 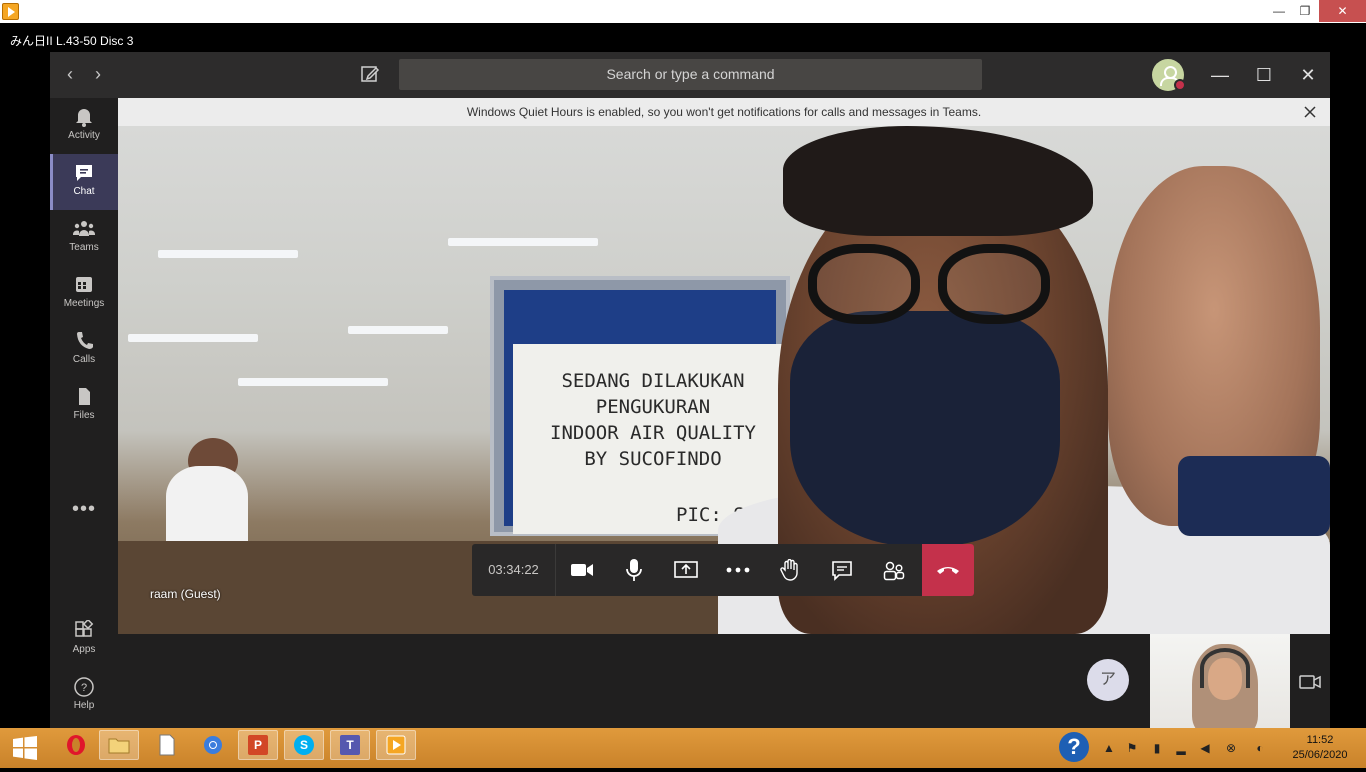 I want to click on rail-item-activity: Activity, so click(x=84, y=126).